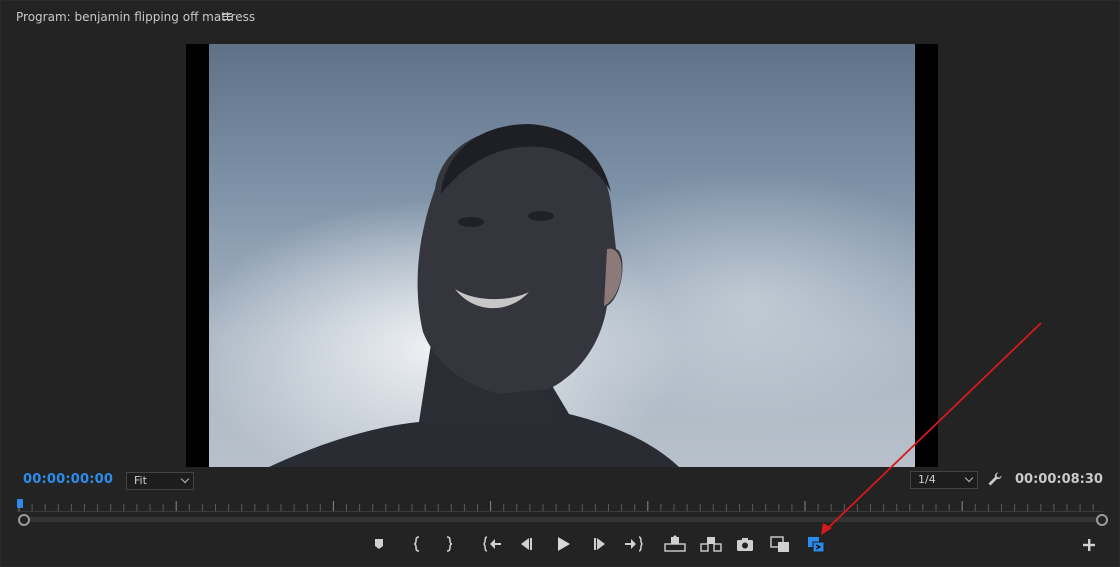 The height and width of the screenshot is (567, 1120). What do you see at coordinates (227, 17) in the screenshot?
I see `hamburger-menu-icon` at bounding box center [227, 17].